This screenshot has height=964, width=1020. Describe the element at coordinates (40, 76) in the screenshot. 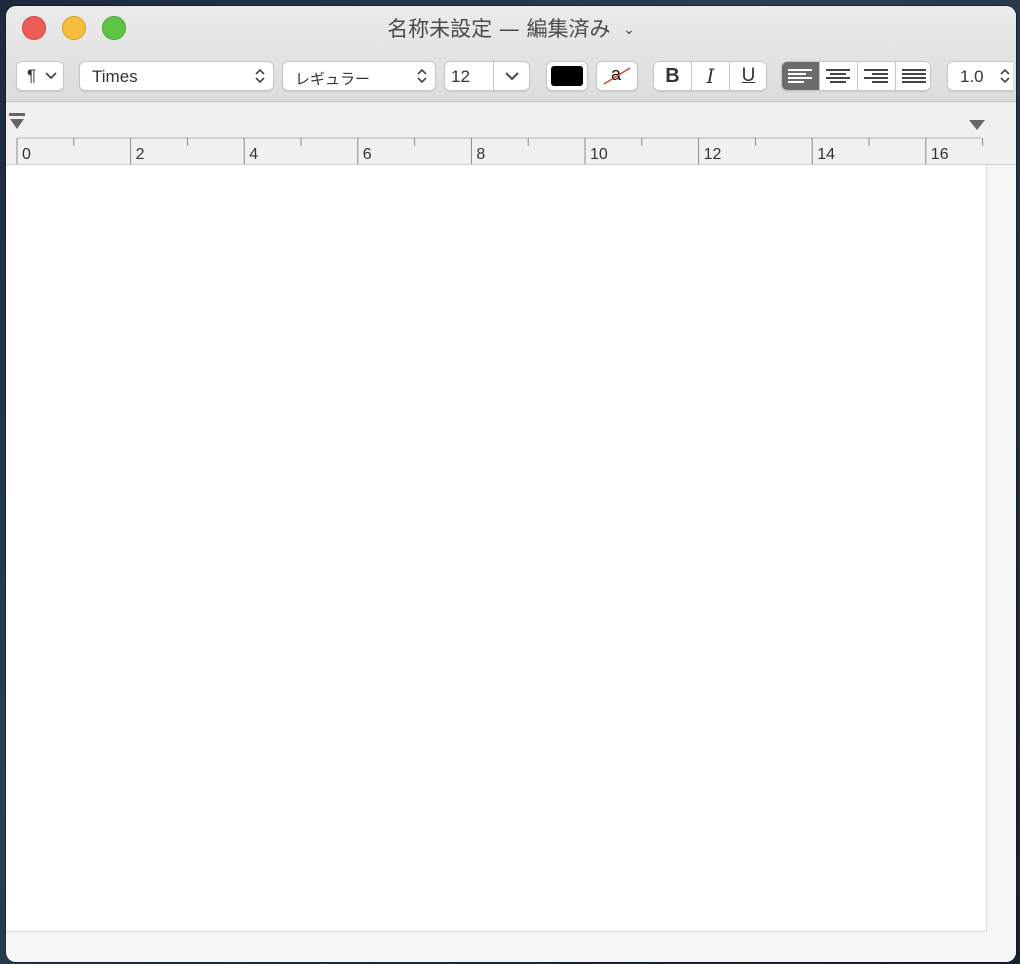

I see `paragraph-style-popup: ¶` at that location.